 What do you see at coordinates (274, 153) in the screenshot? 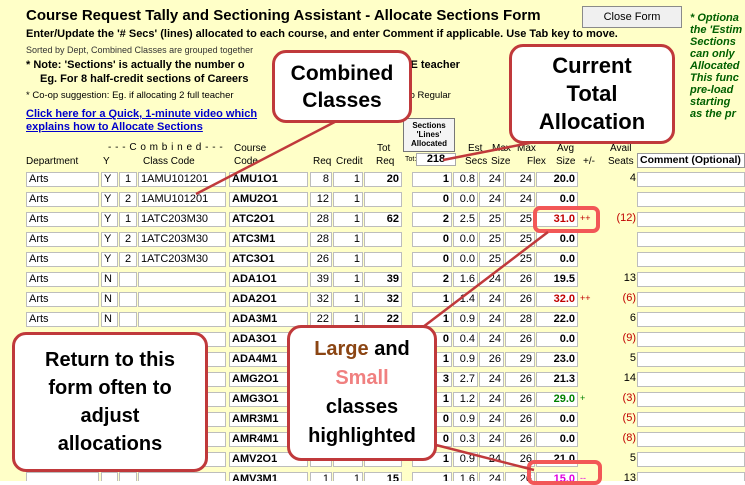
I see `combined-pointer` at bounding box center [274, 153].